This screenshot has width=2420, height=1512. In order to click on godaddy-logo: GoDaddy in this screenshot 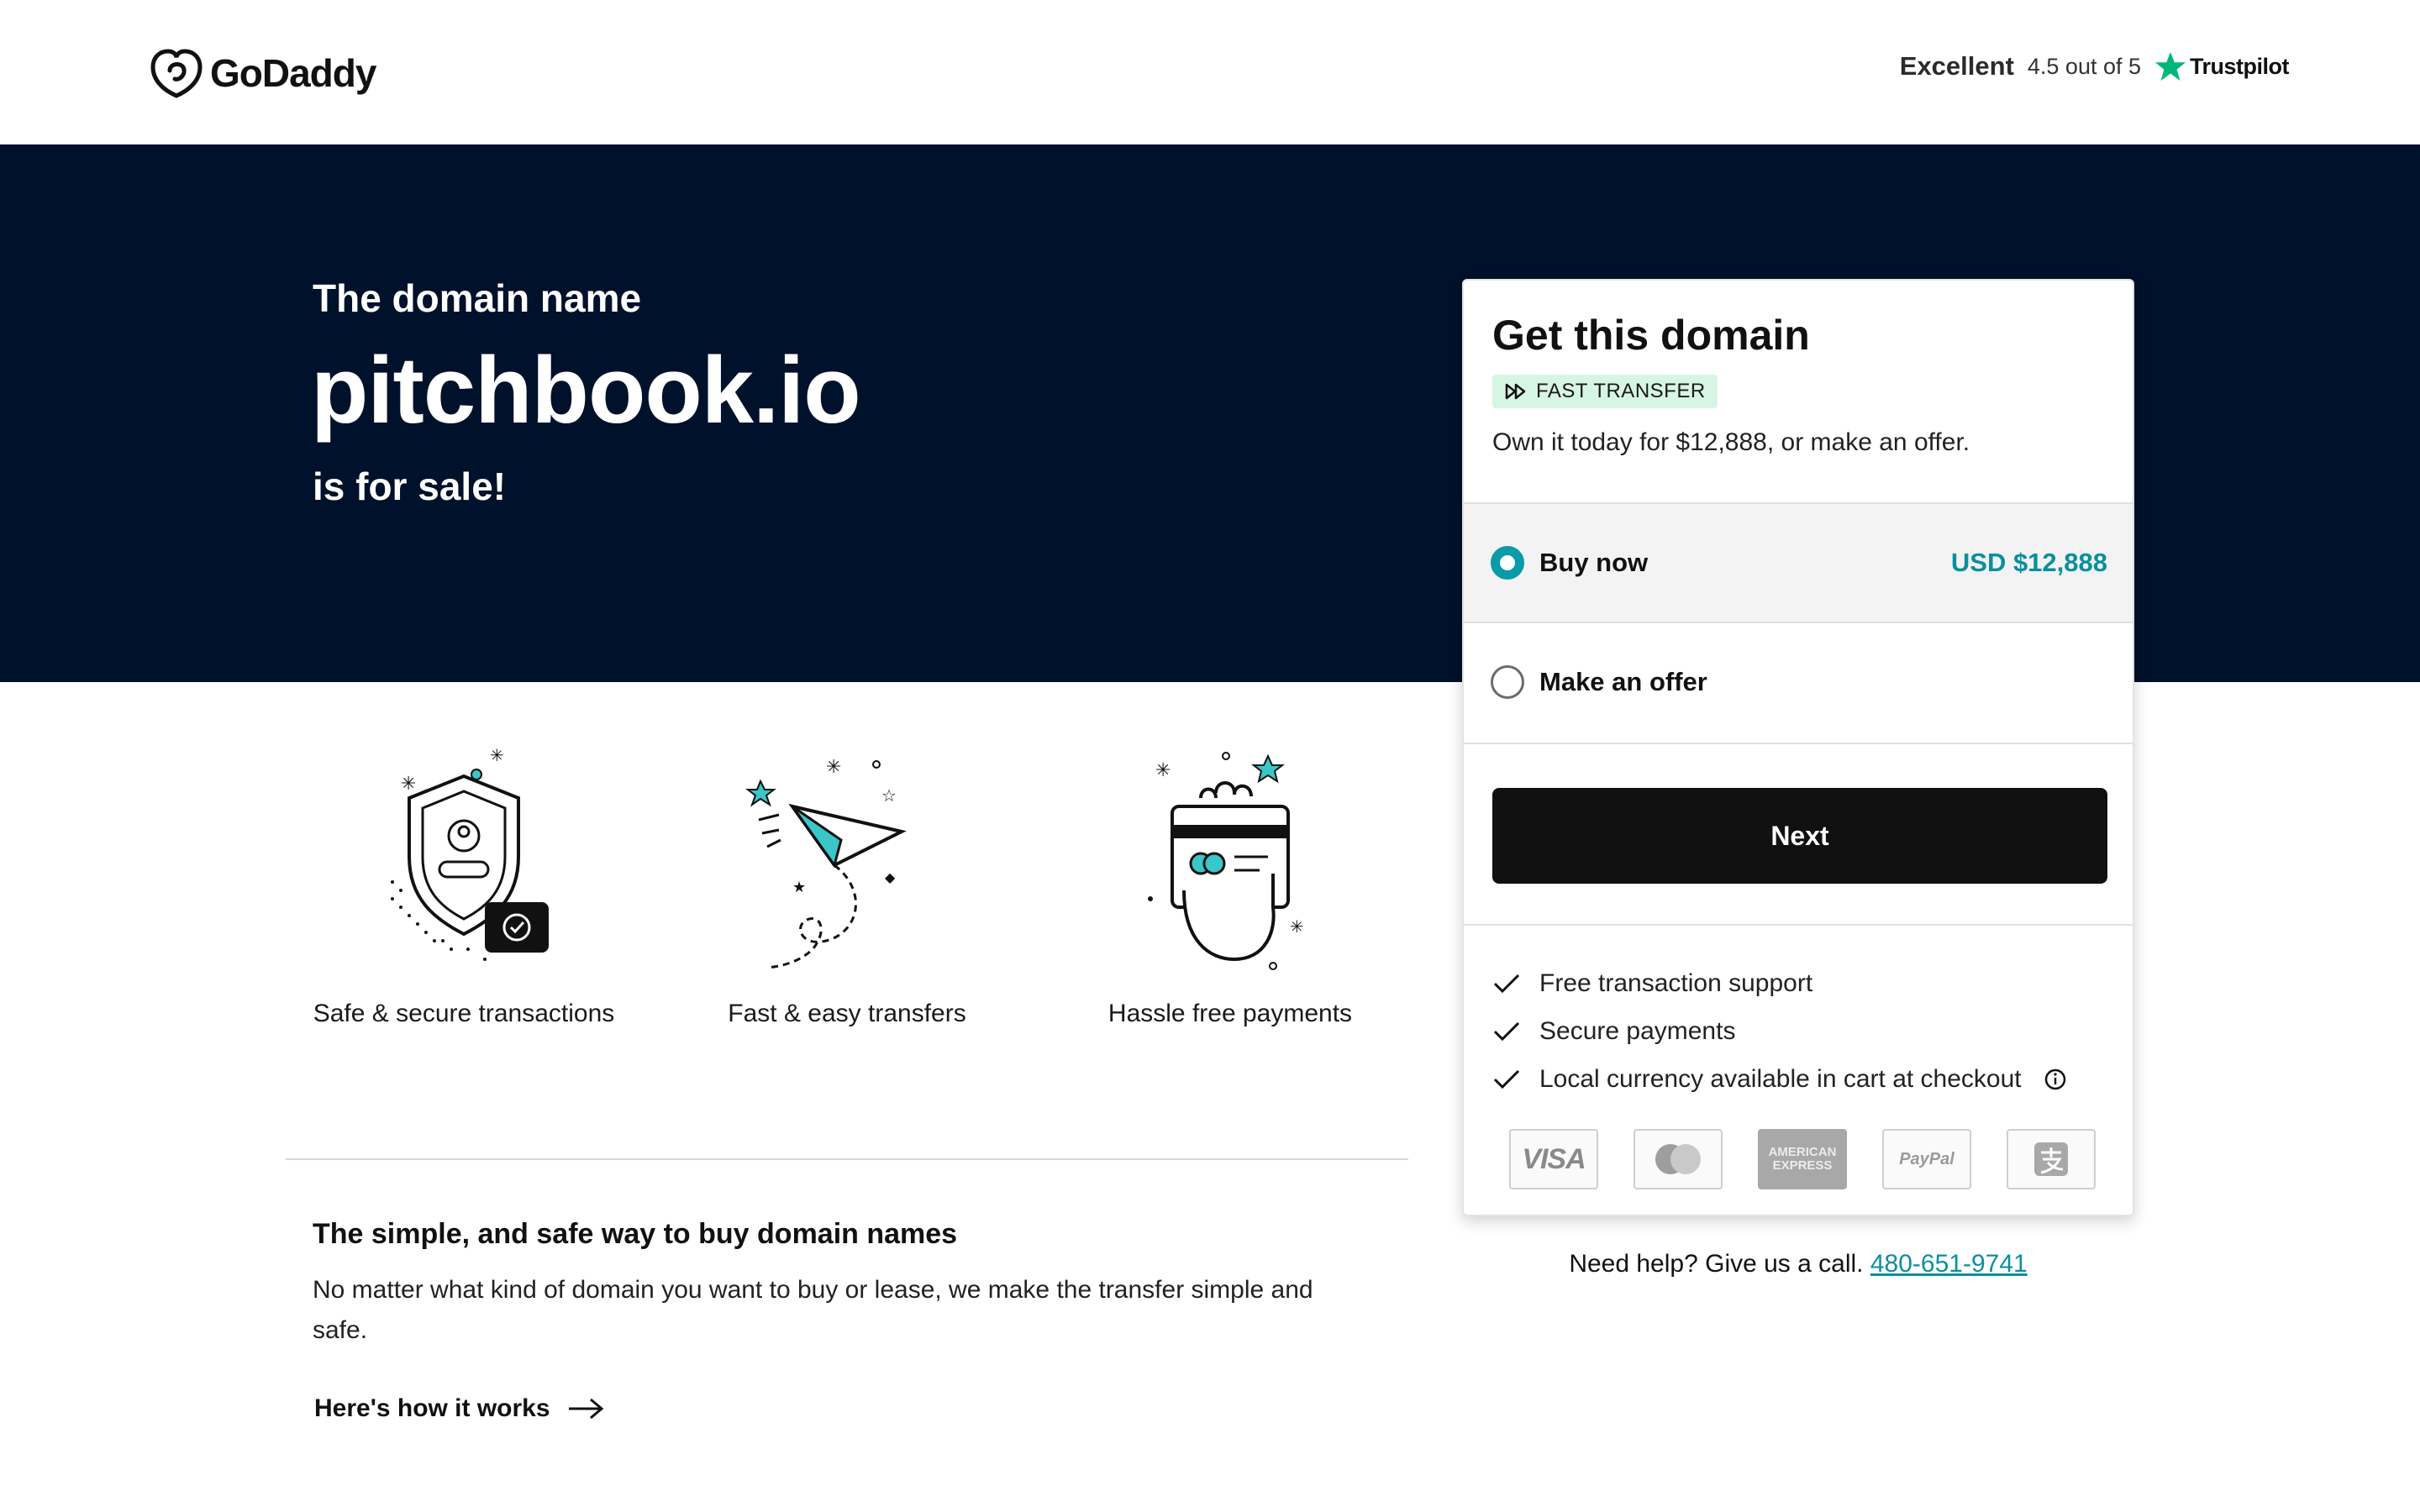, I will do `click(263, 73)`.